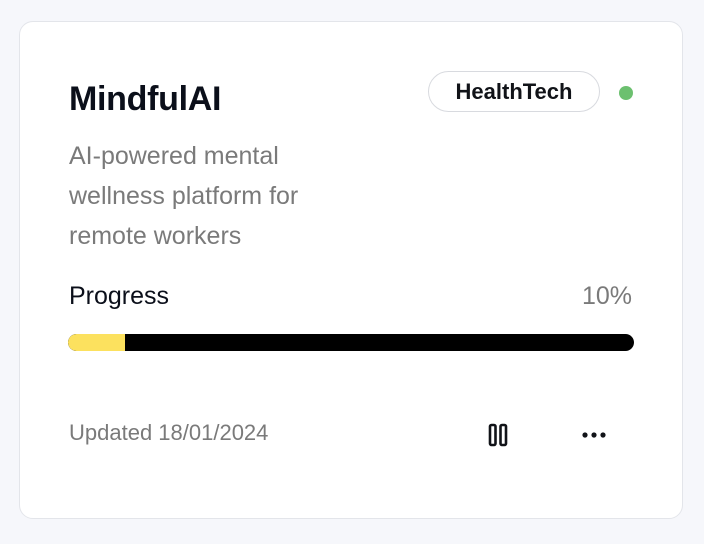 Image resolution: width=704 pixels, height=544 pixels. I want to click on progress-value: 10%, so click(606, 296).